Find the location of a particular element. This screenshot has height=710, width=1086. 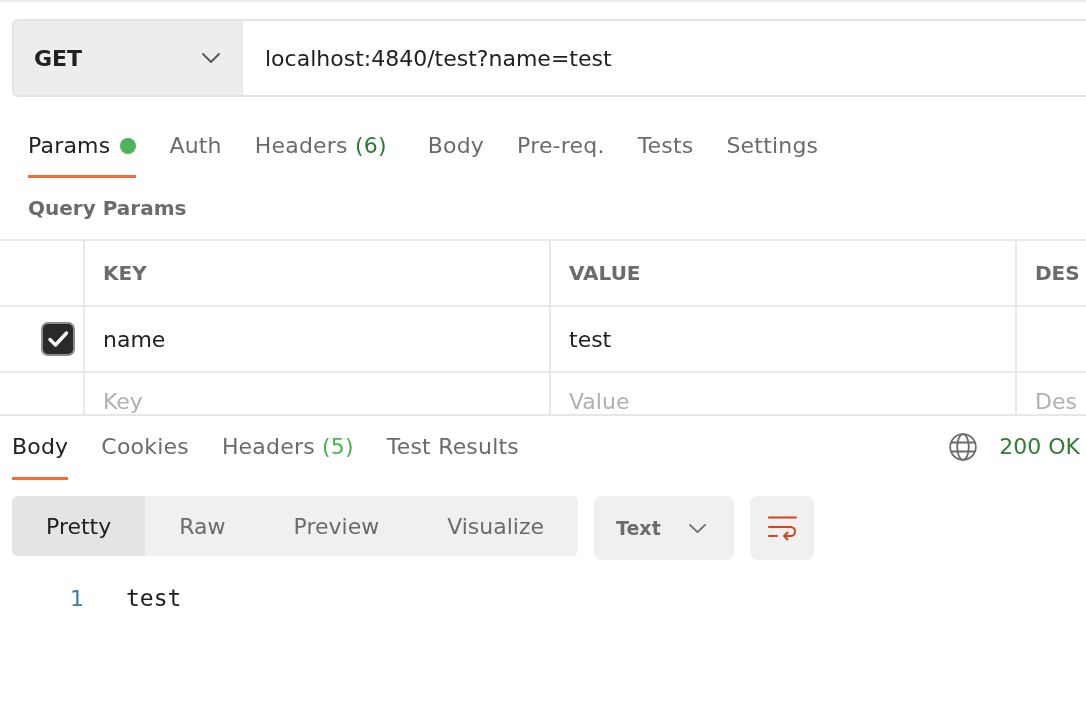

request-tab: Tests is located at coordinates (665, 147).